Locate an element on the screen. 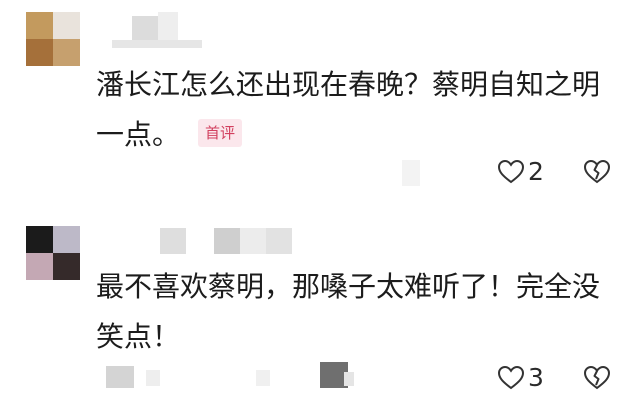 Image resolution: width=640 pixels, height=413 pixels. like-count: 3 is located at coordinates (536, 377).